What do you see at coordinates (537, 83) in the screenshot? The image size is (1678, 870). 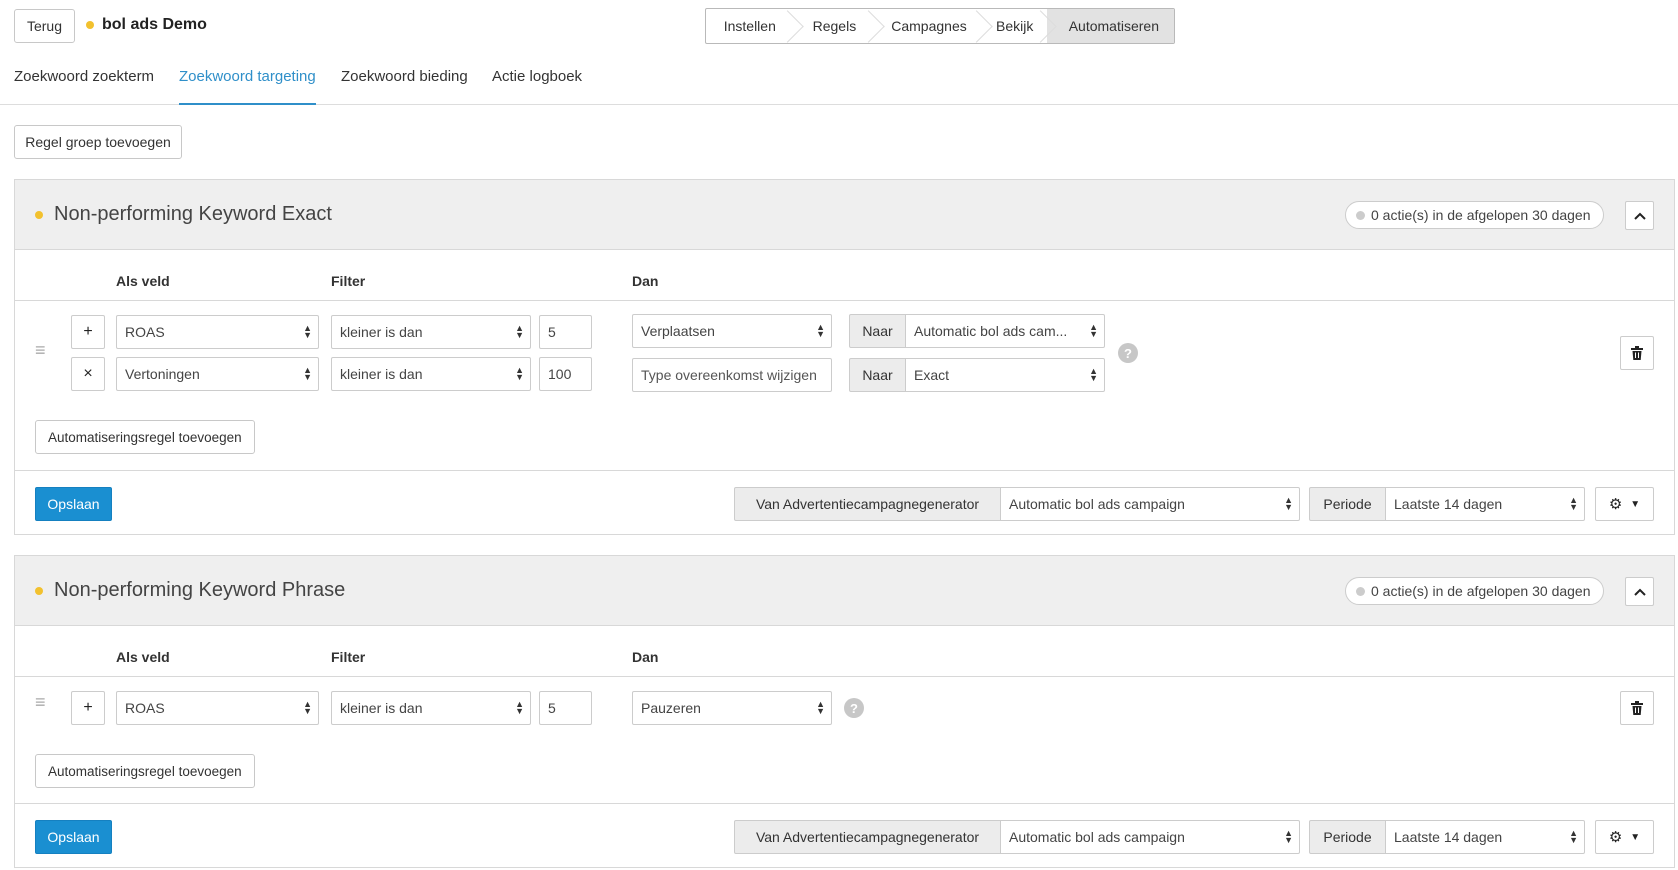 I see `tab-actie-logboek: Actie logboek` at bounding box center [537, 83].